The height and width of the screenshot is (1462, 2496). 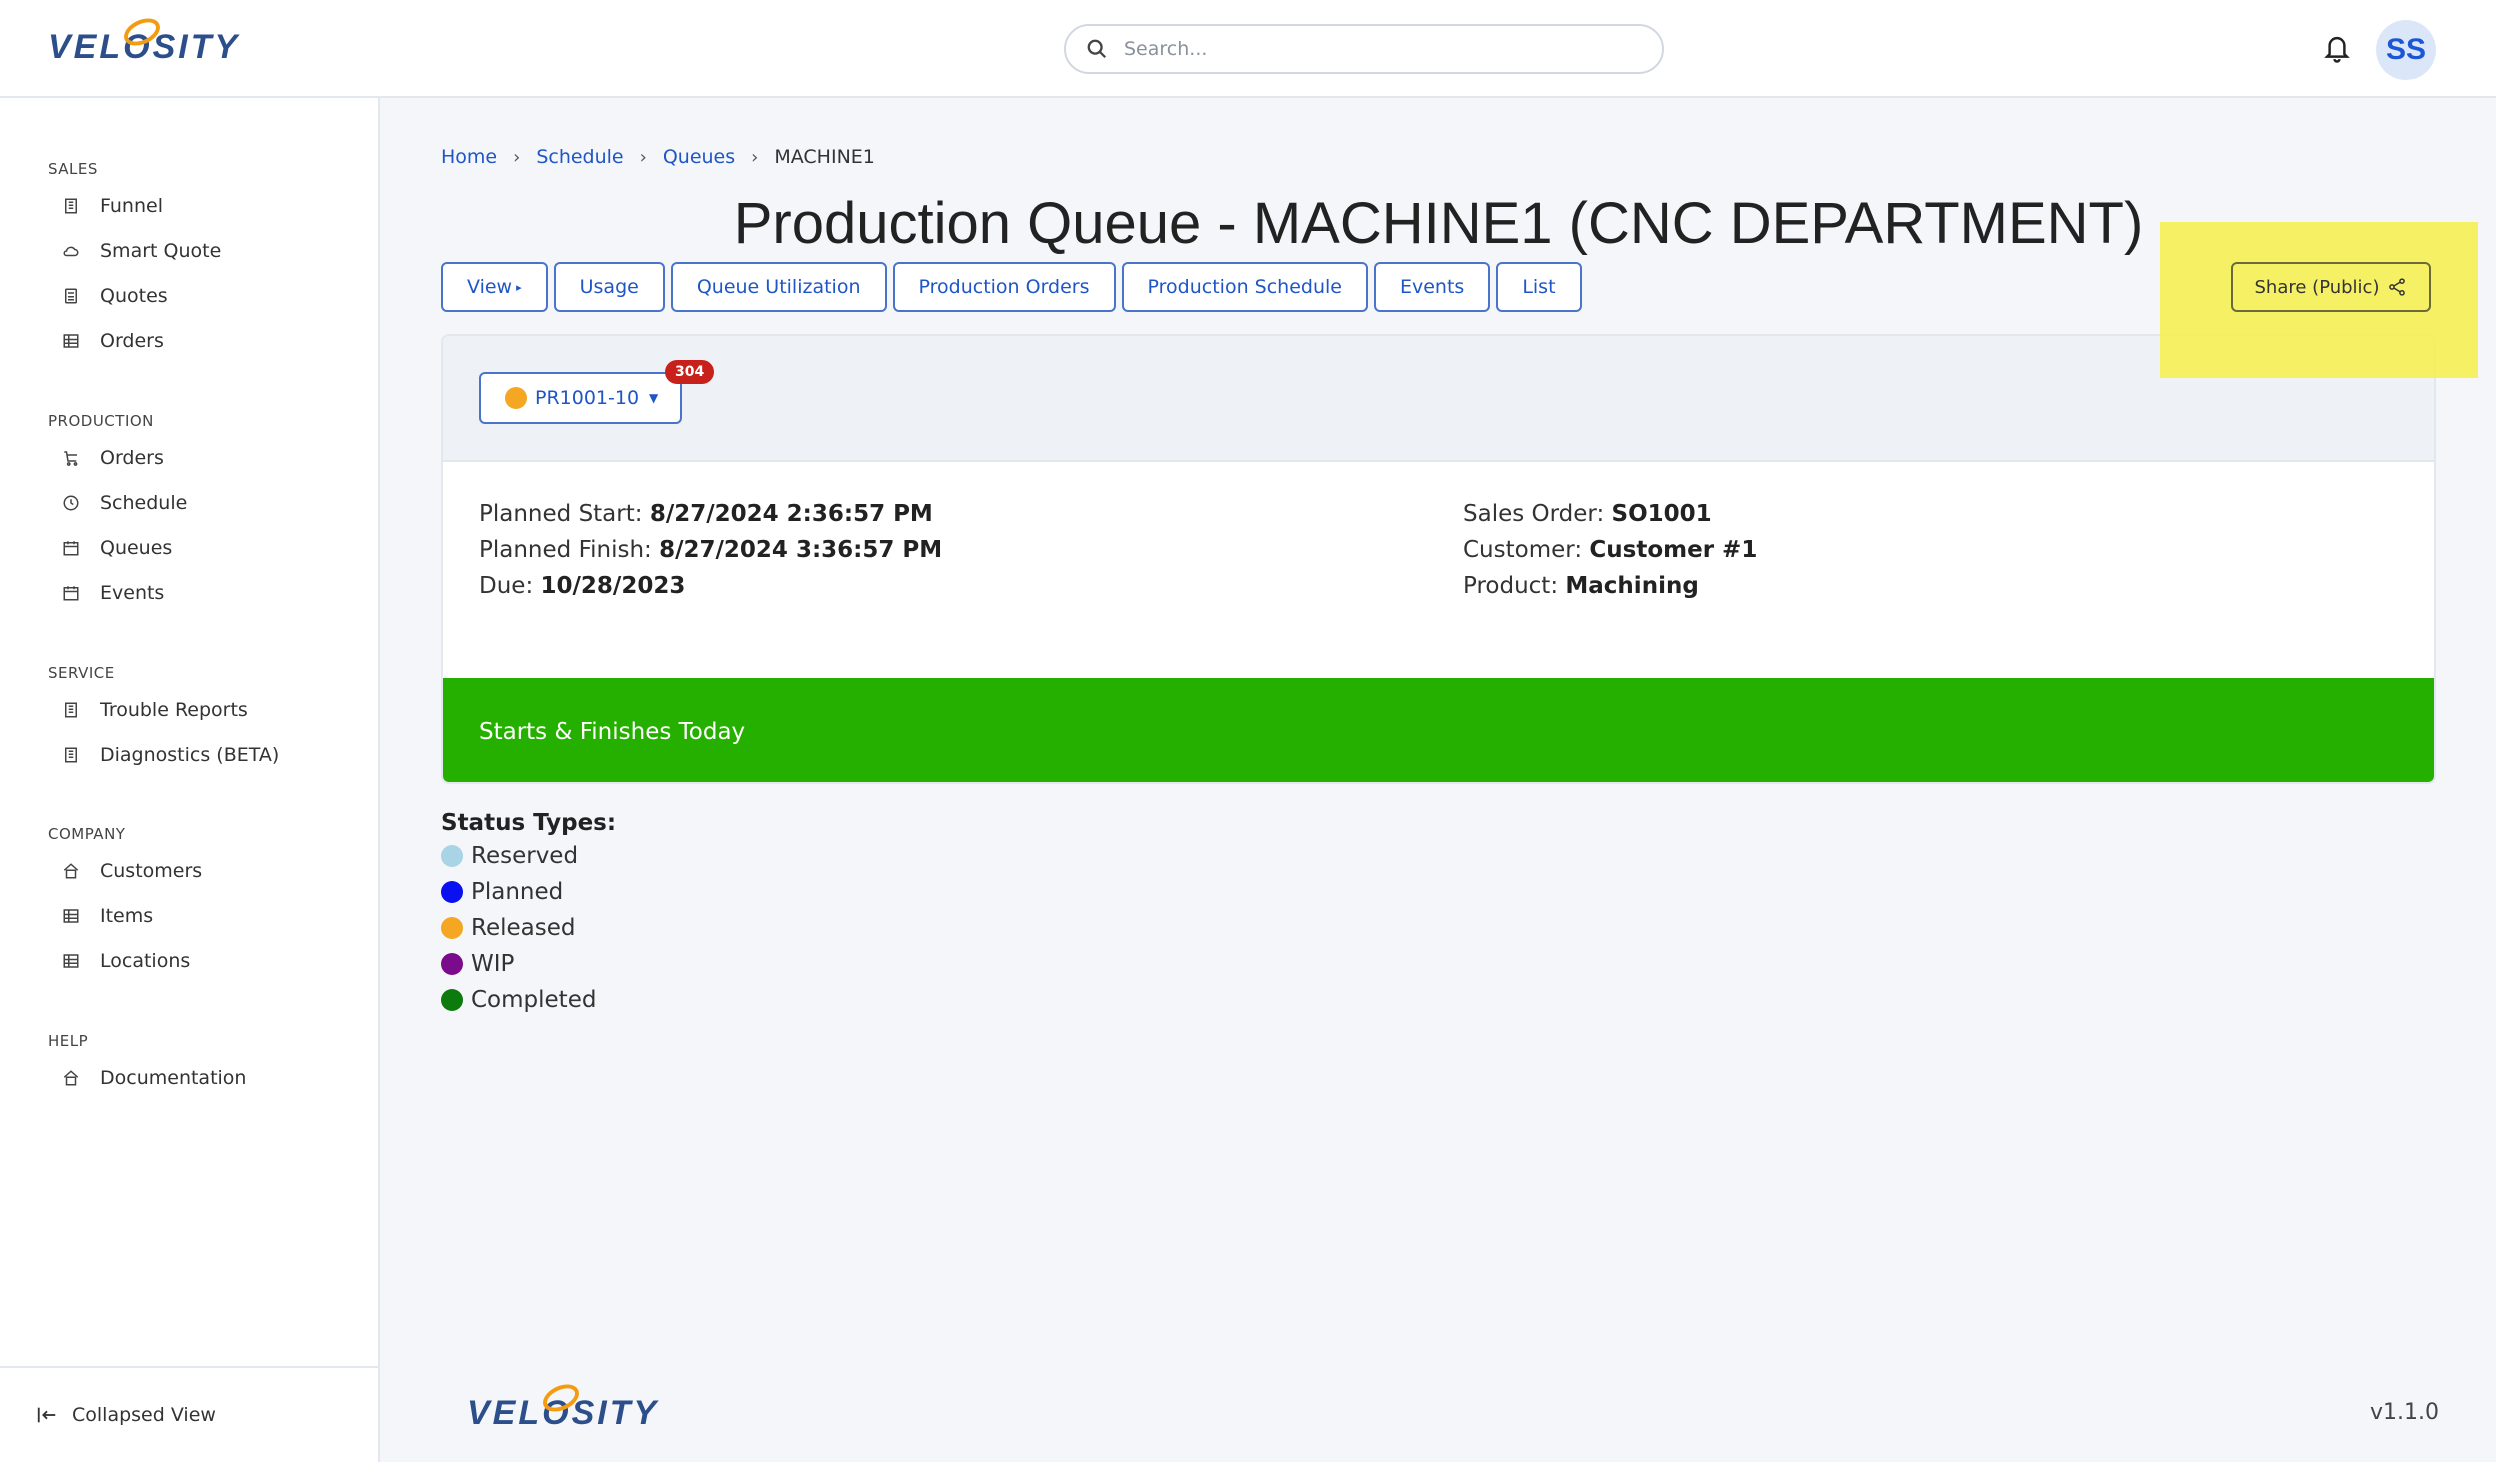 I want to click on breadcrumb-schedule: Schedule, so click(x=579, y=157).